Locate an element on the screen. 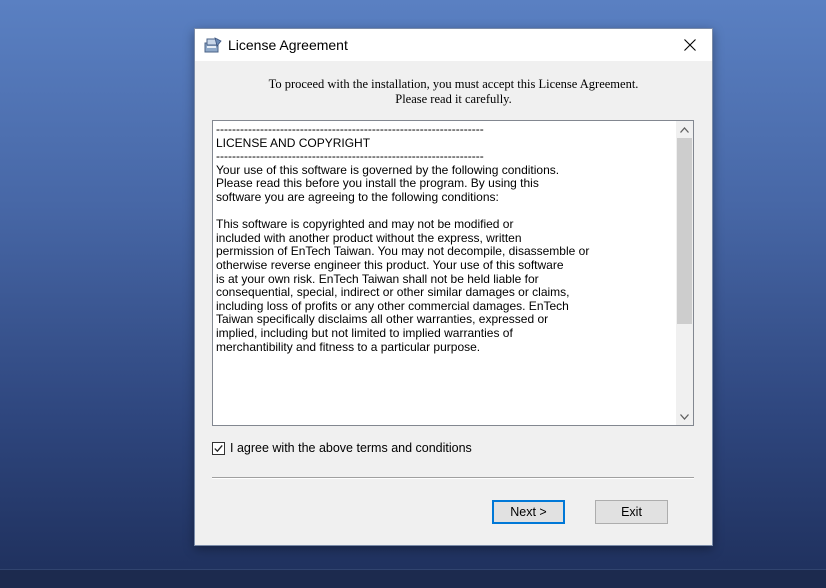 The width and height of the screenshot is (826, 588). scroll-down-button is located at coordinates (684, 416).